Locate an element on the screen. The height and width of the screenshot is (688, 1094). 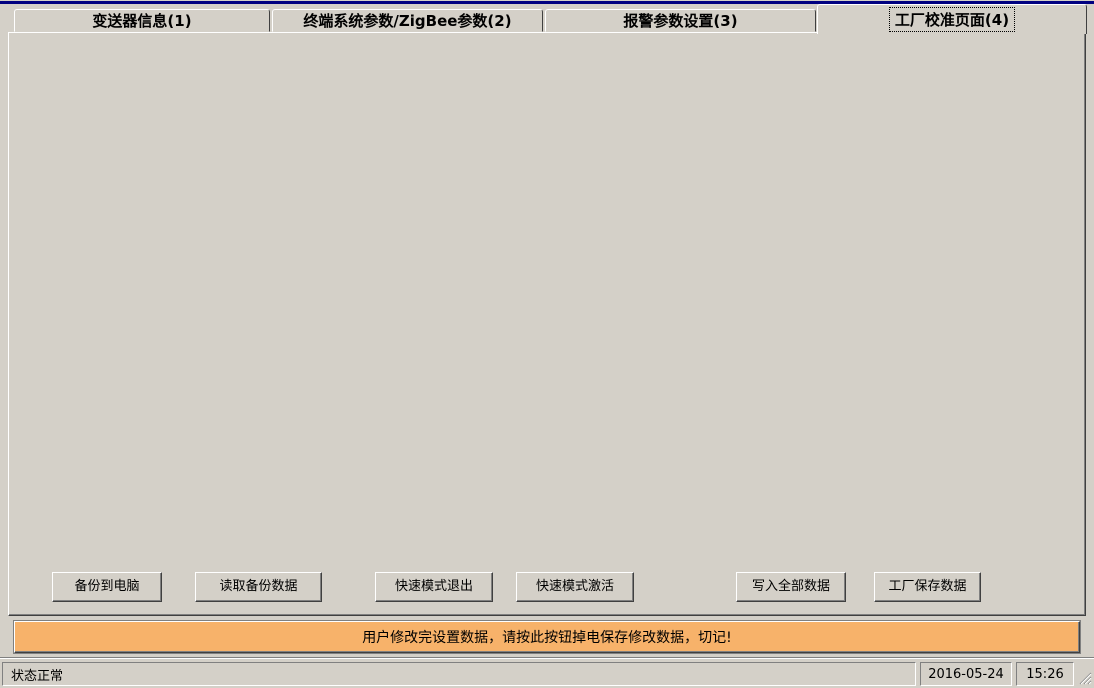
status-date: 2016-05-24 is located at coordinates (966, 674).